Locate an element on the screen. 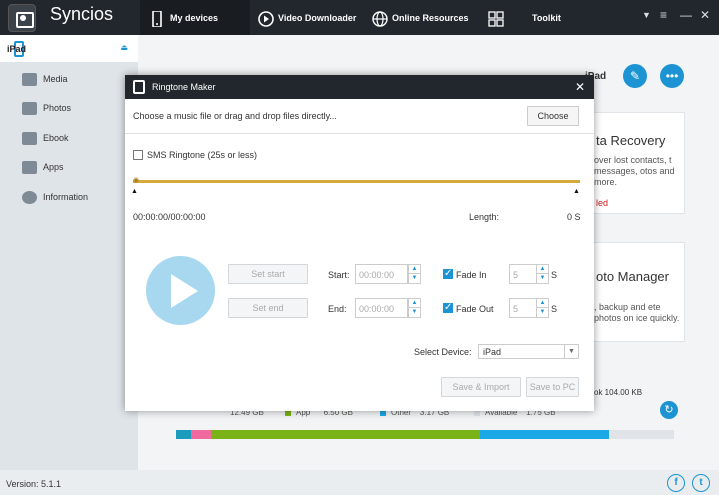  dialog-title: Ringtone Maker is located at coordinates (184, 87).